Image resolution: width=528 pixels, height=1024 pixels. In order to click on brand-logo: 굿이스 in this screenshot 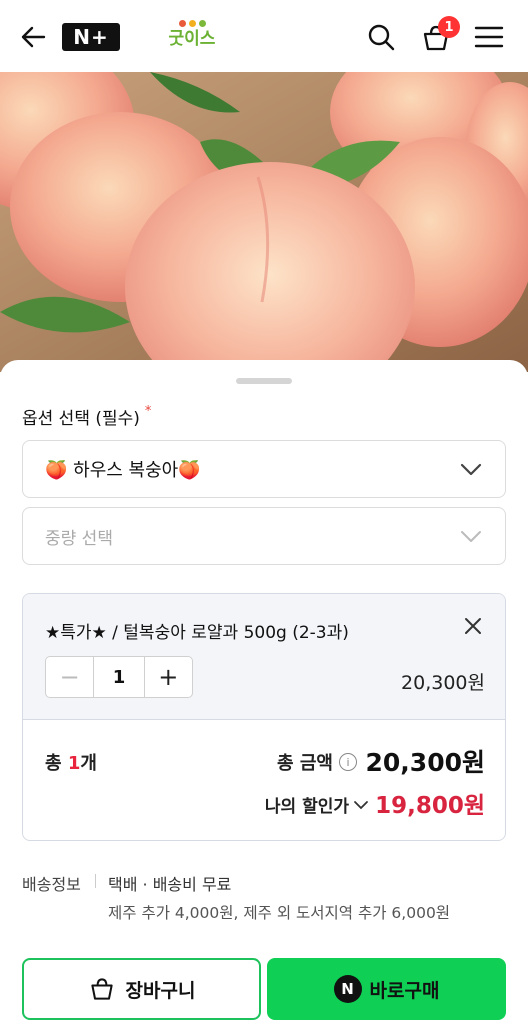, I will do `click(192, 37)`.